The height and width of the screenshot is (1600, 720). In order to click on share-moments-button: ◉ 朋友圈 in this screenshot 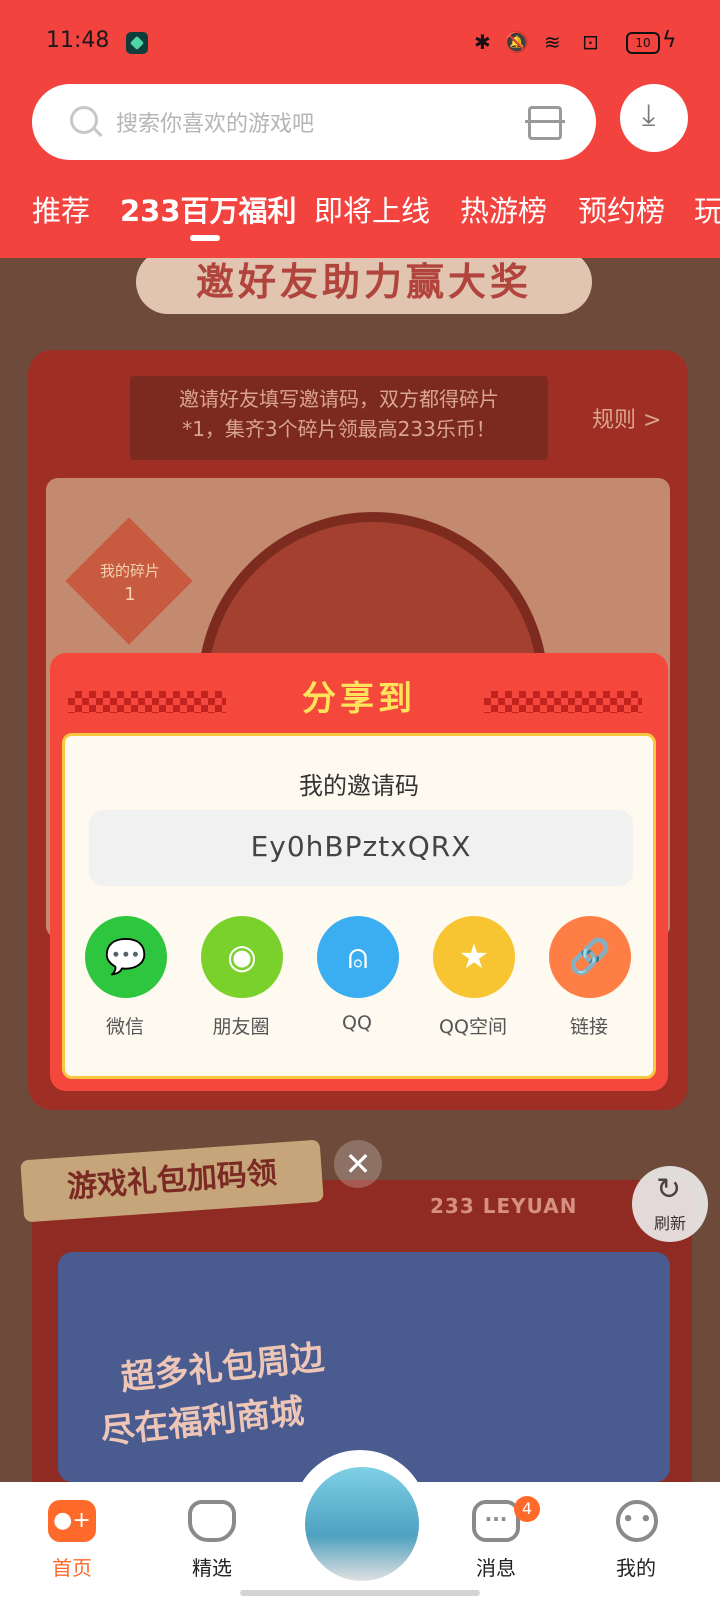, I will do `click(241, 986)`.